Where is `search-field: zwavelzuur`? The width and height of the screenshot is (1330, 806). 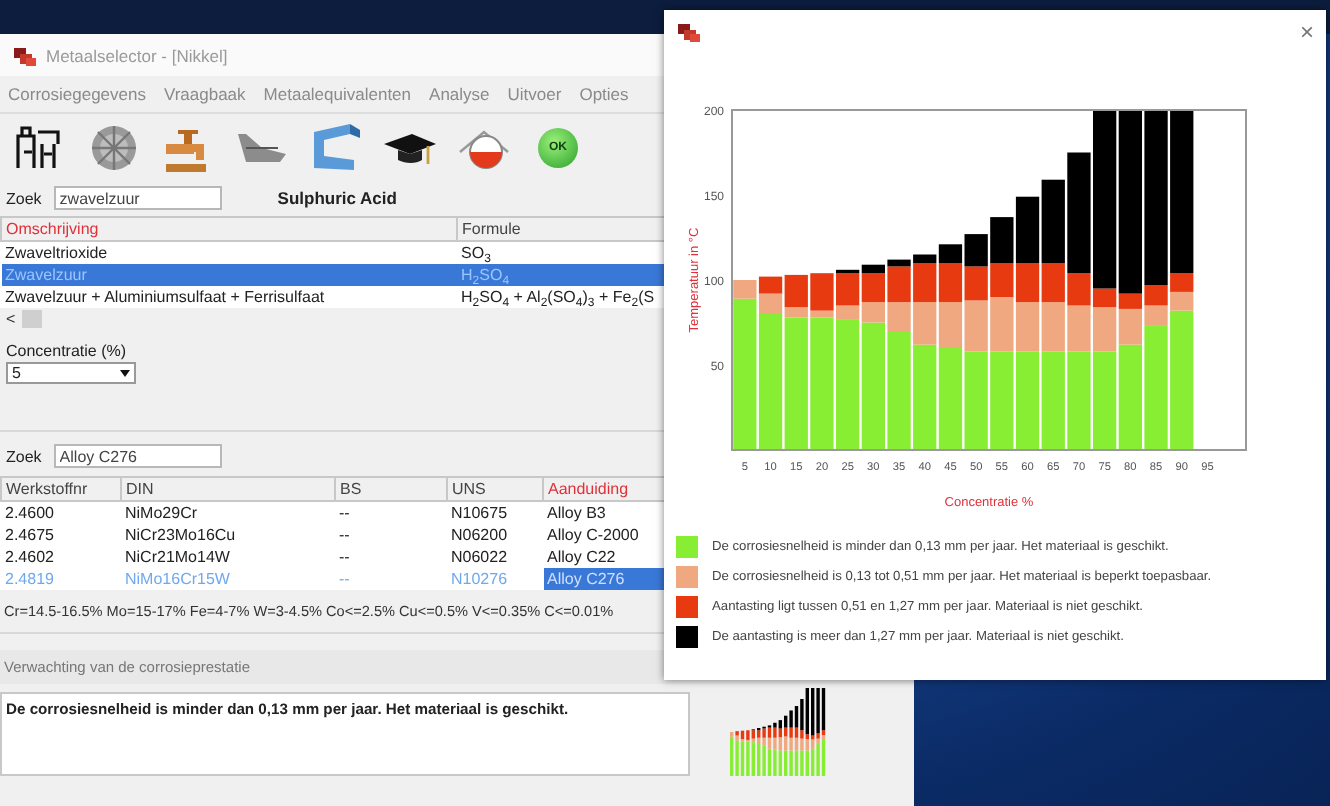 search-field: zwavelzuur is located at coordinates (137, 198).